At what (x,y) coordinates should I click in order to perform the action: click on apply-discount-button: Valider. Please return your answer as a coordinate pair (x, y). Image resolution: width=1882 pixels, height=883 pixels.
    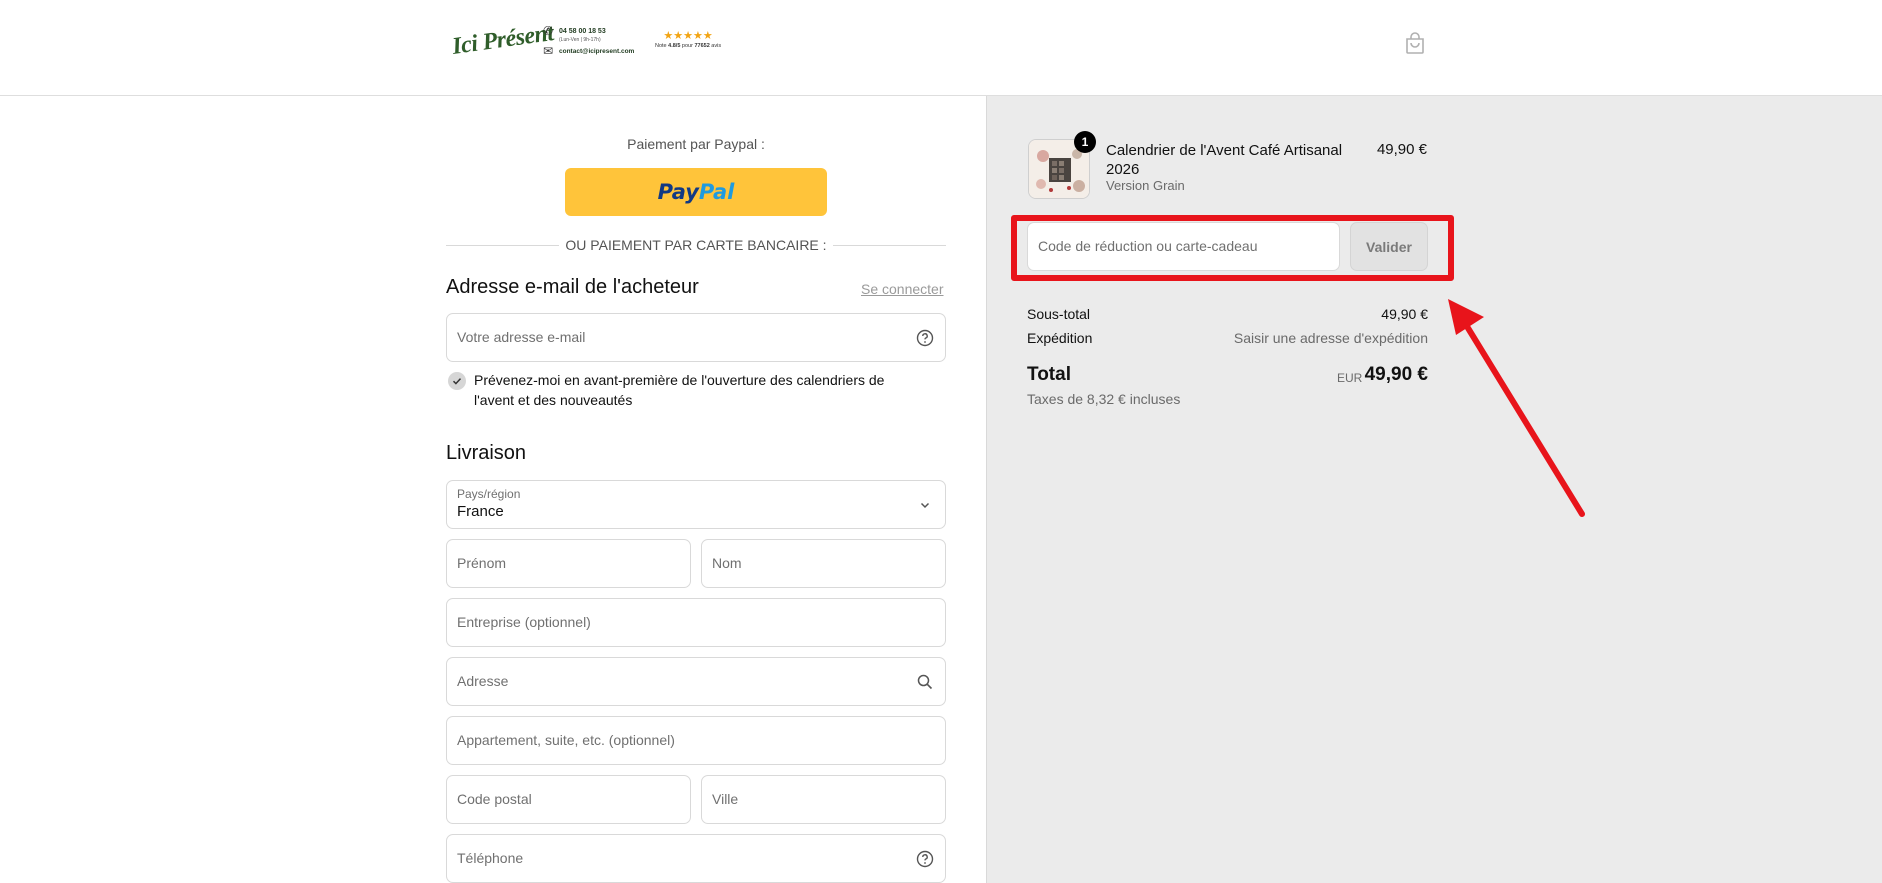
    Looking at the image, I should click on (1389, 246).